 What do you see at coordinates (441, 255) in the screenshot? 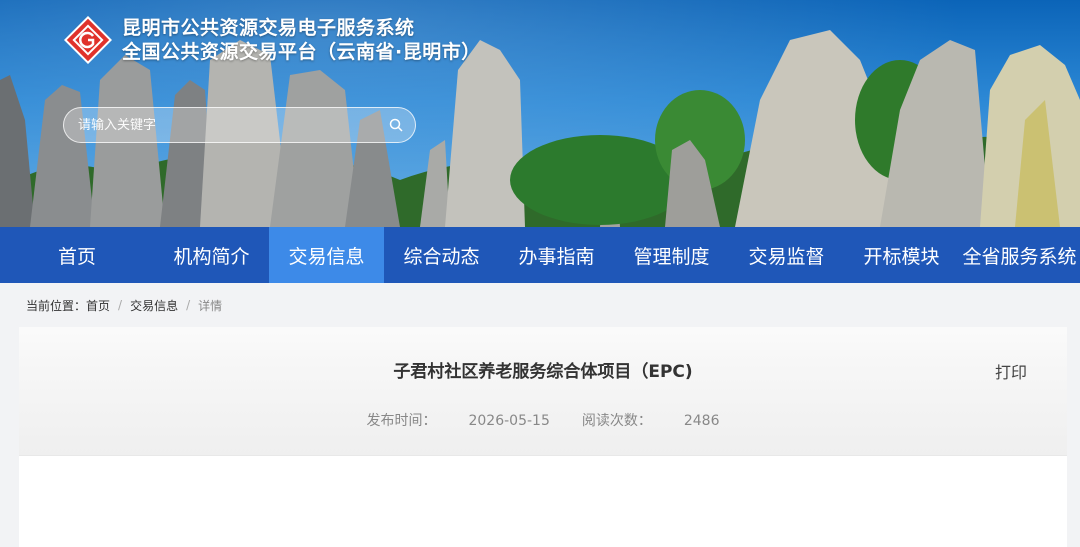
I see `nav-item-news: 综合动态` at bounding box center [441, 255].